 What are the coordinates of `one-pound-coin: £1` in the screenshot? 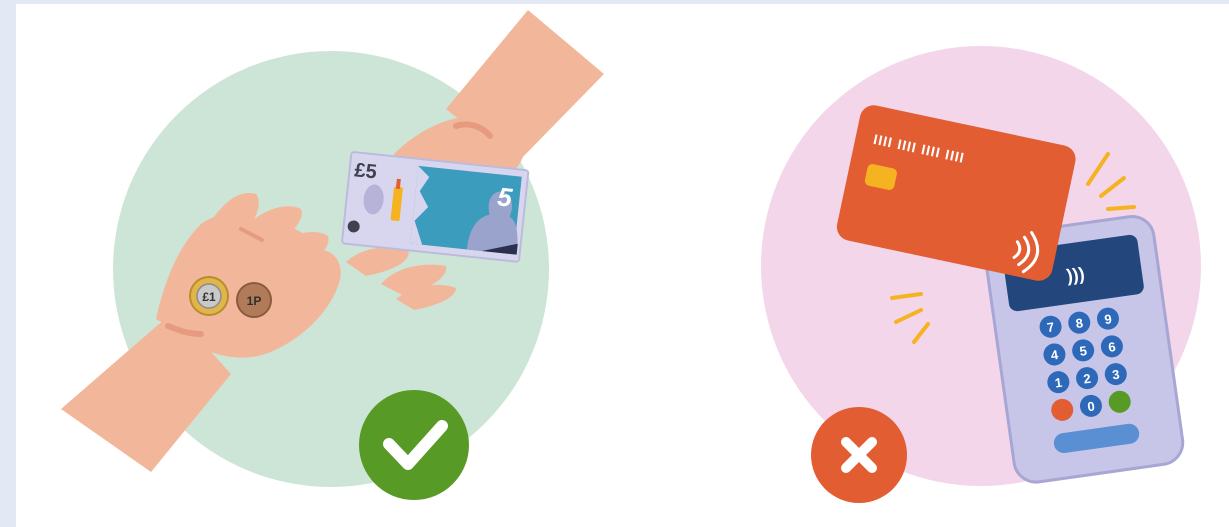 It's located at (209, 296).